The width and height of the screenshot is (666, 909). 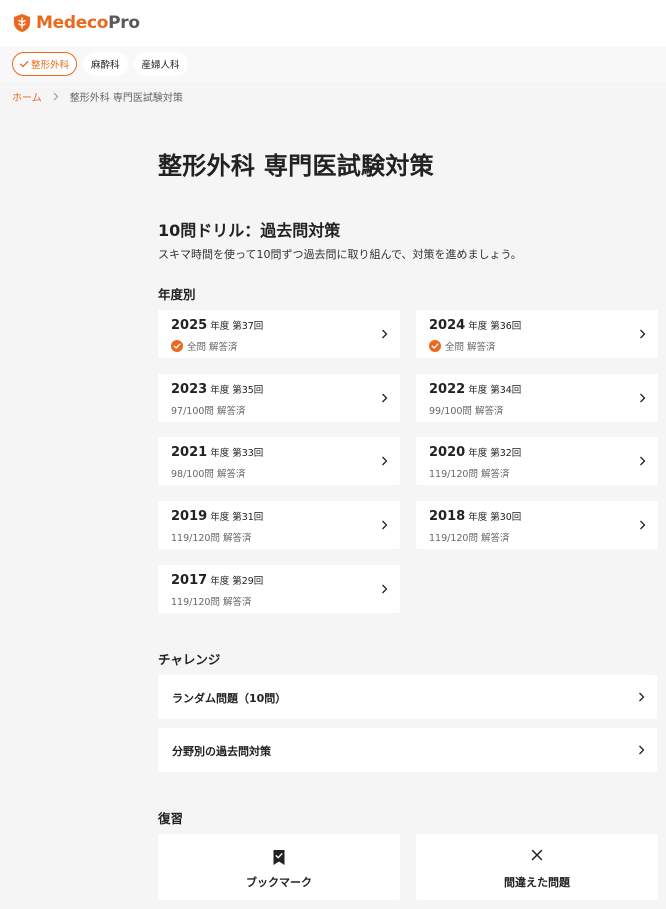 I want to click on breadcrumb: ホーム 整形外科 専門医試験対策, so click(x=97, y=96).